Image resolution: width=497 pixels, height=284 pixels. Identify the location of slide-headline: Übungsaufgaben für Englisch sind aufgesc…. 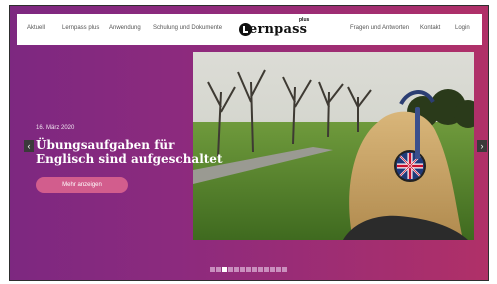
(129, 152).